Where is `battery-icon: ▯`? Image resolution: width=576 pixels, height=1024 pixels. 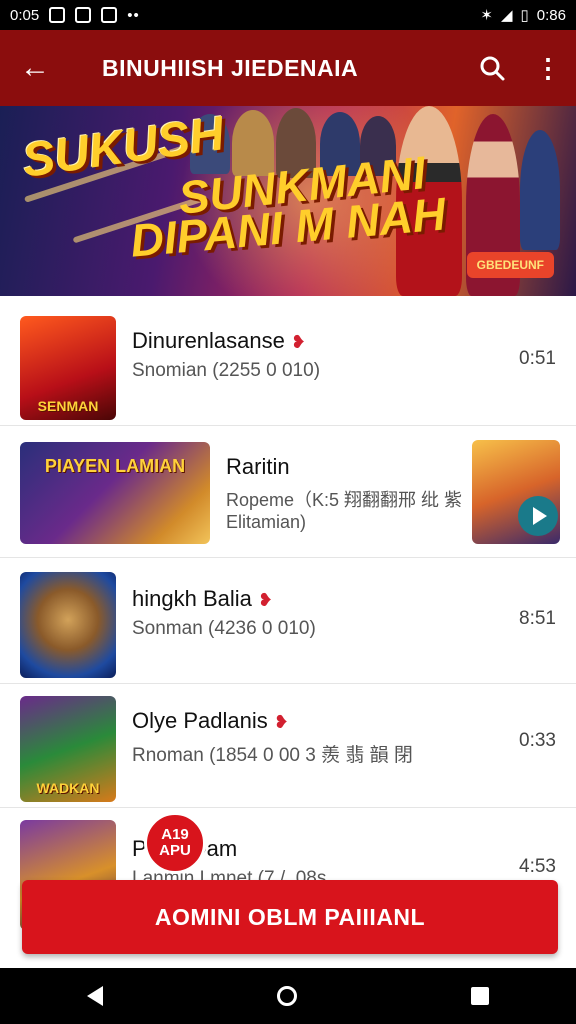
battery-icon: ▯ is located at coordinates (524, 15).